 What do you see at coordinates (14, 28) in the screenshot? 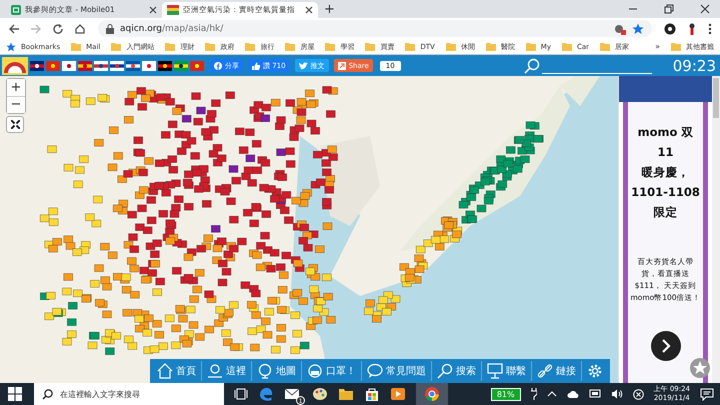
I see `back-icon` at bounding box center [14, 28].